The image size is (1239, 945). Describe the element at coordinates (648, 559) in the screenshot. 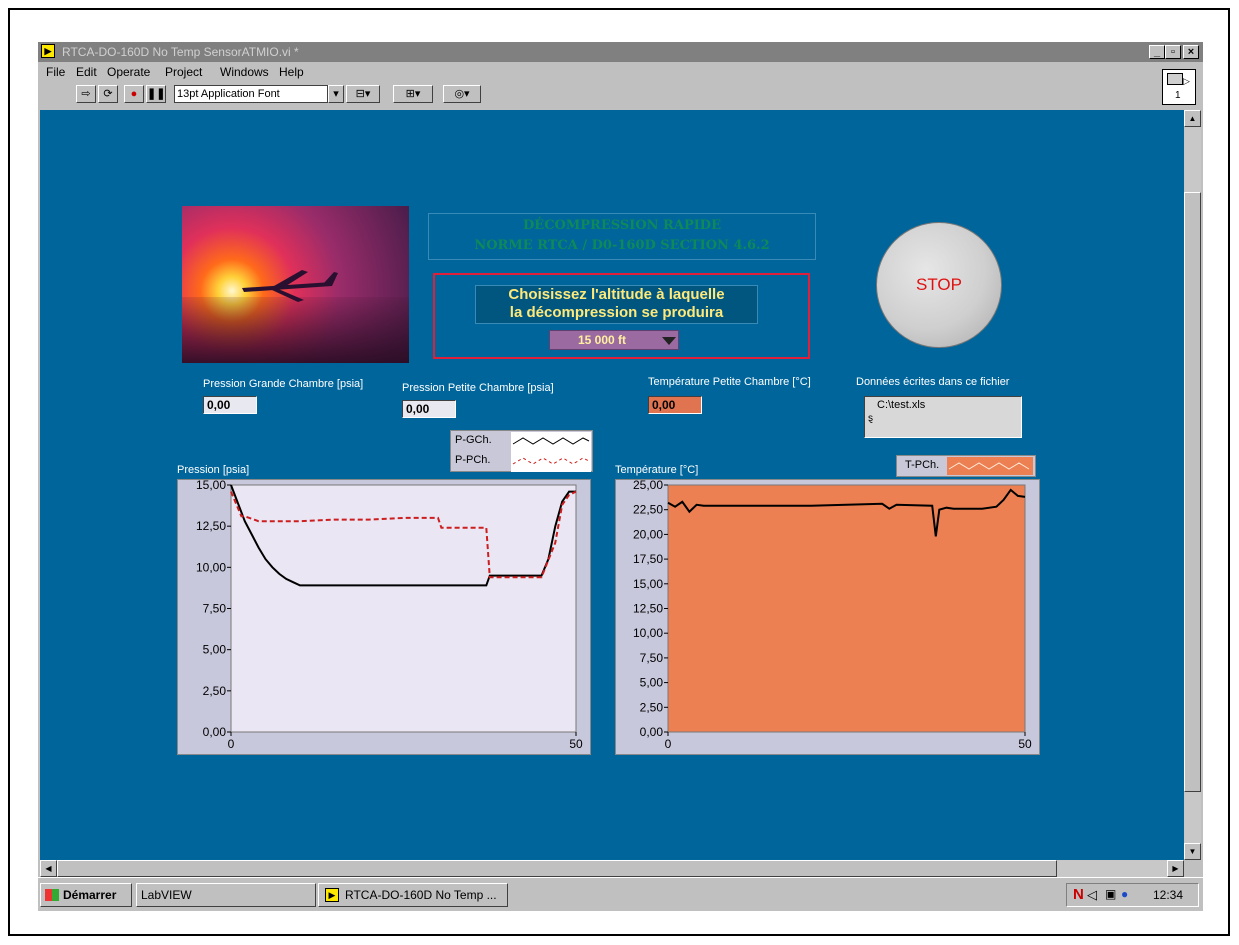

I see `temperature-y-tick-label: 17,50` at that location.